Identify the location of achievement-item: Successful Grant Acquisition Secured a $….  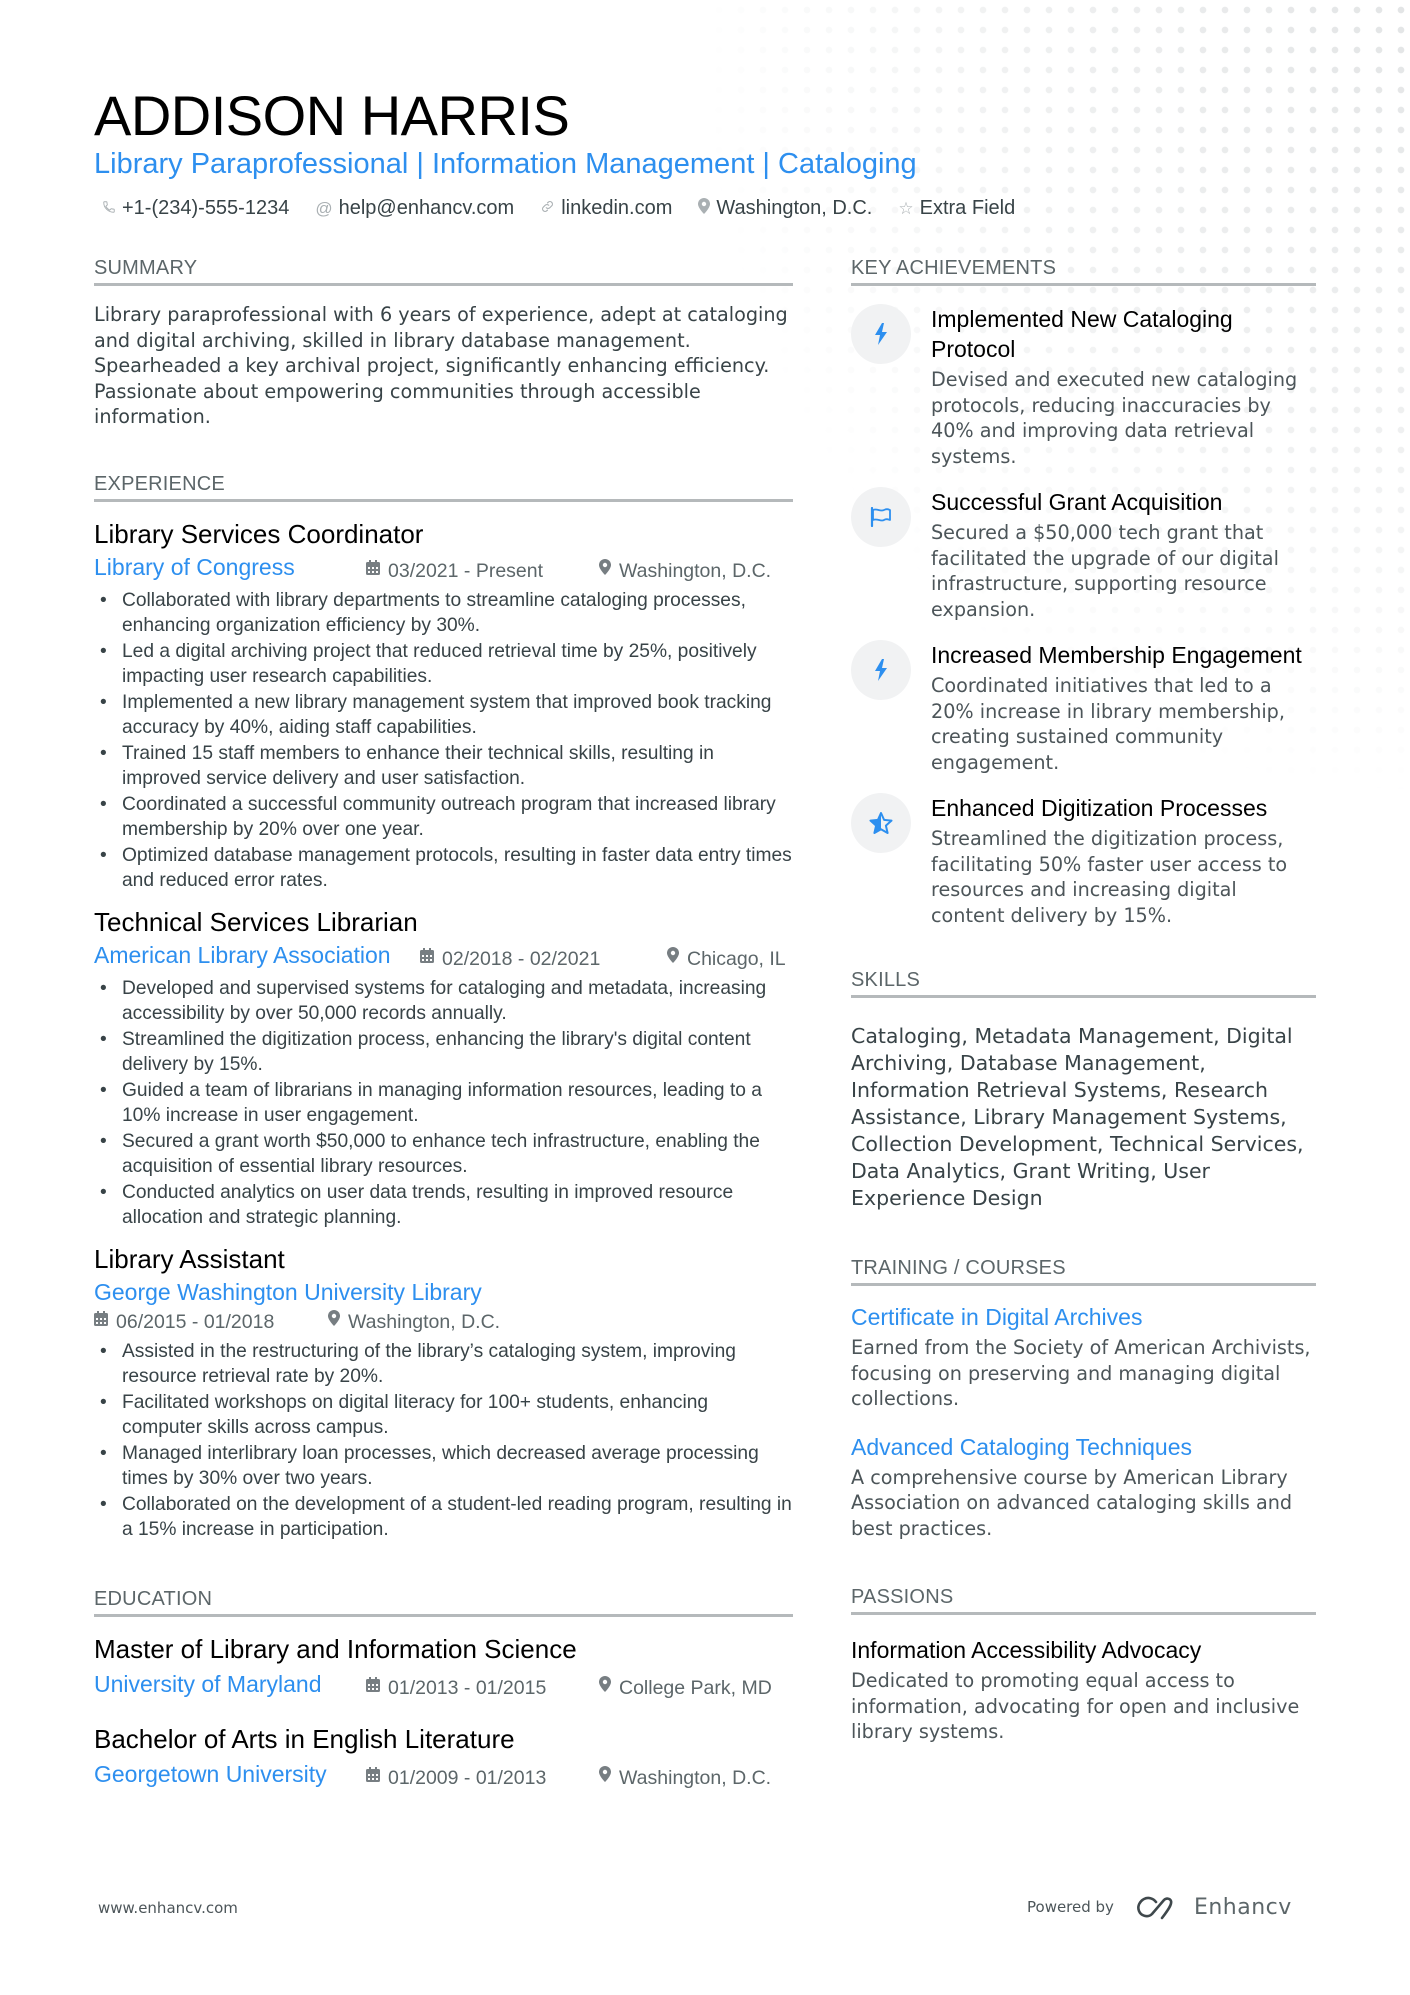
(1083, 554).